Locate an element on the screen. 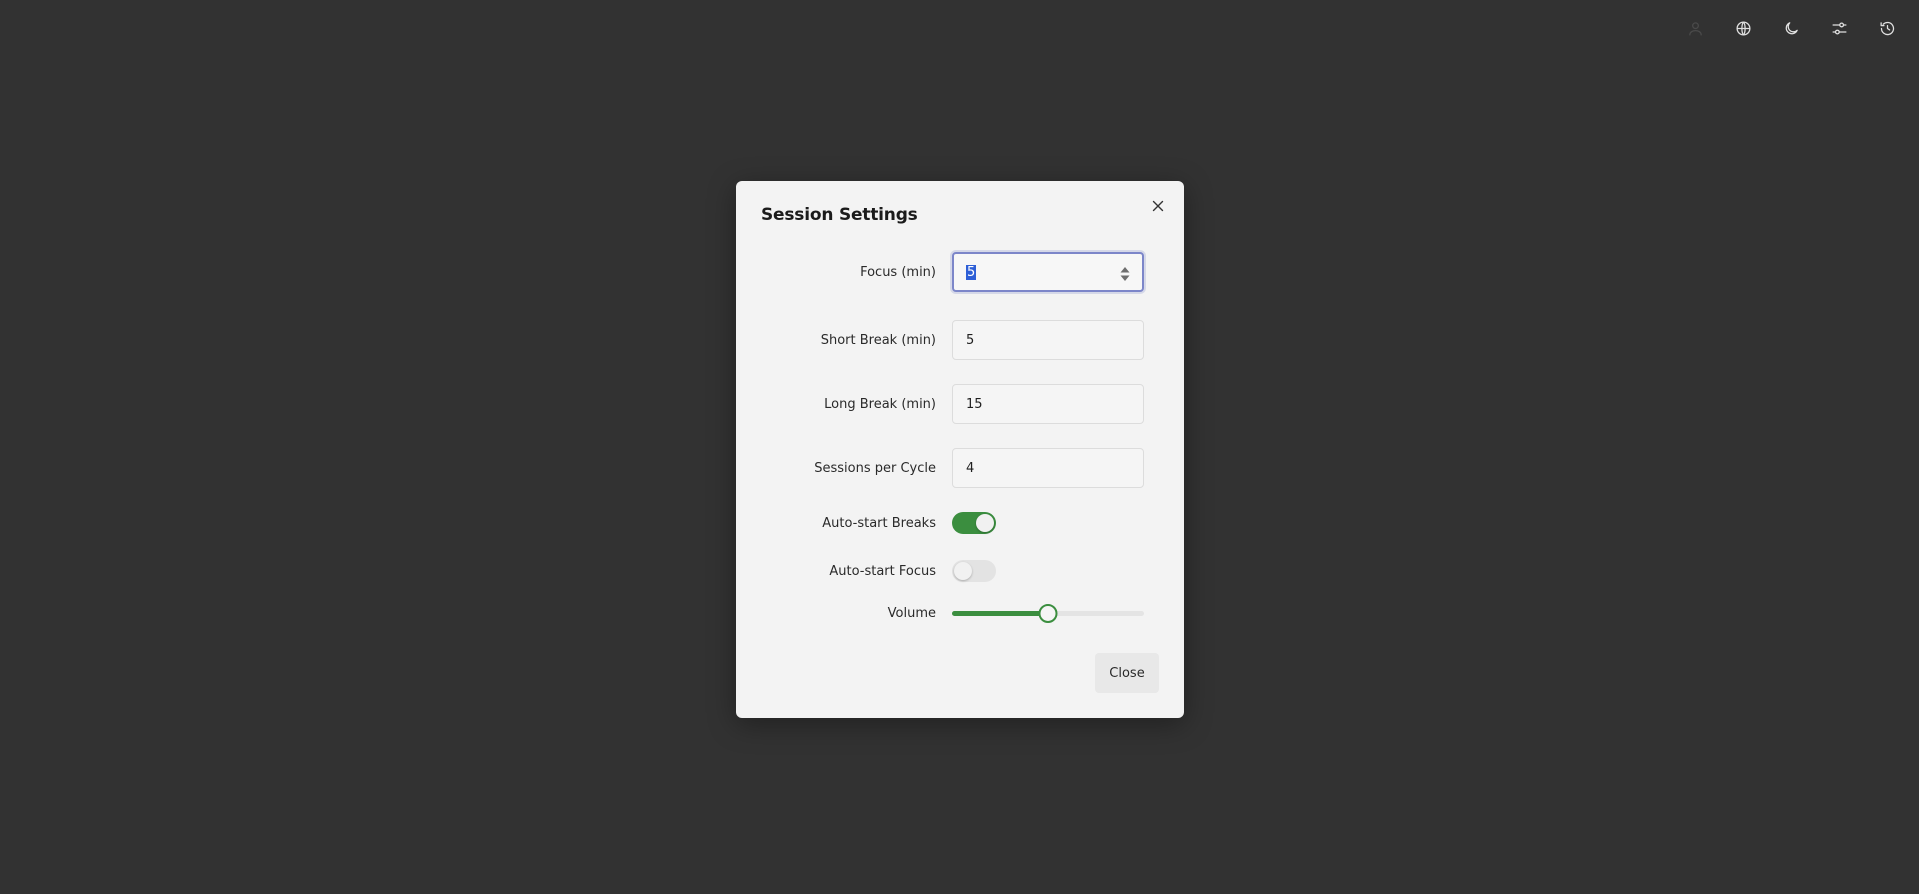 Image resolution: width=1919 pixels, height=894 pixels. history-icon is located at coordinates (1886, 28).